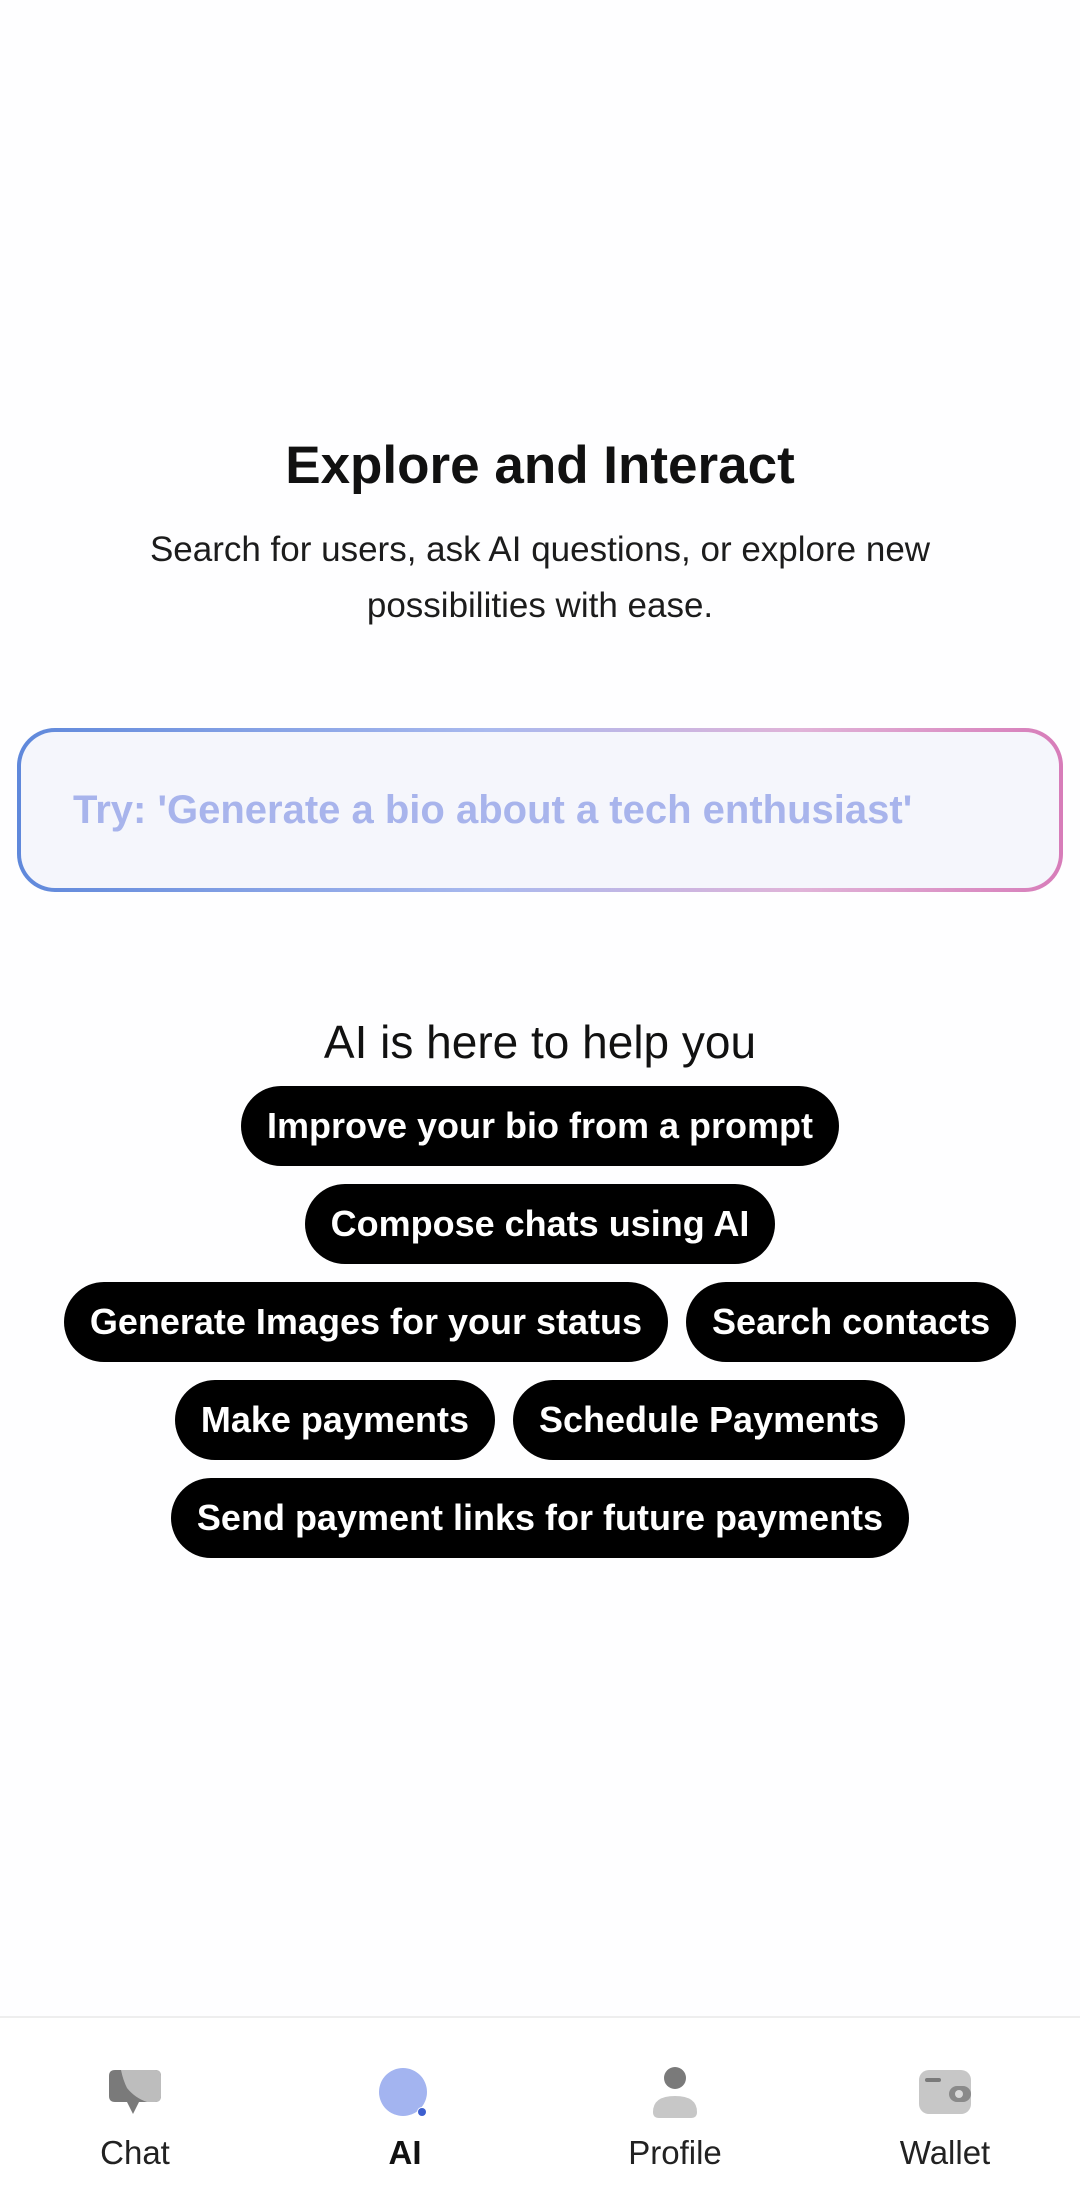  I want to click on chip-generate-images: Generate Images for your status, so click(366, 1322).